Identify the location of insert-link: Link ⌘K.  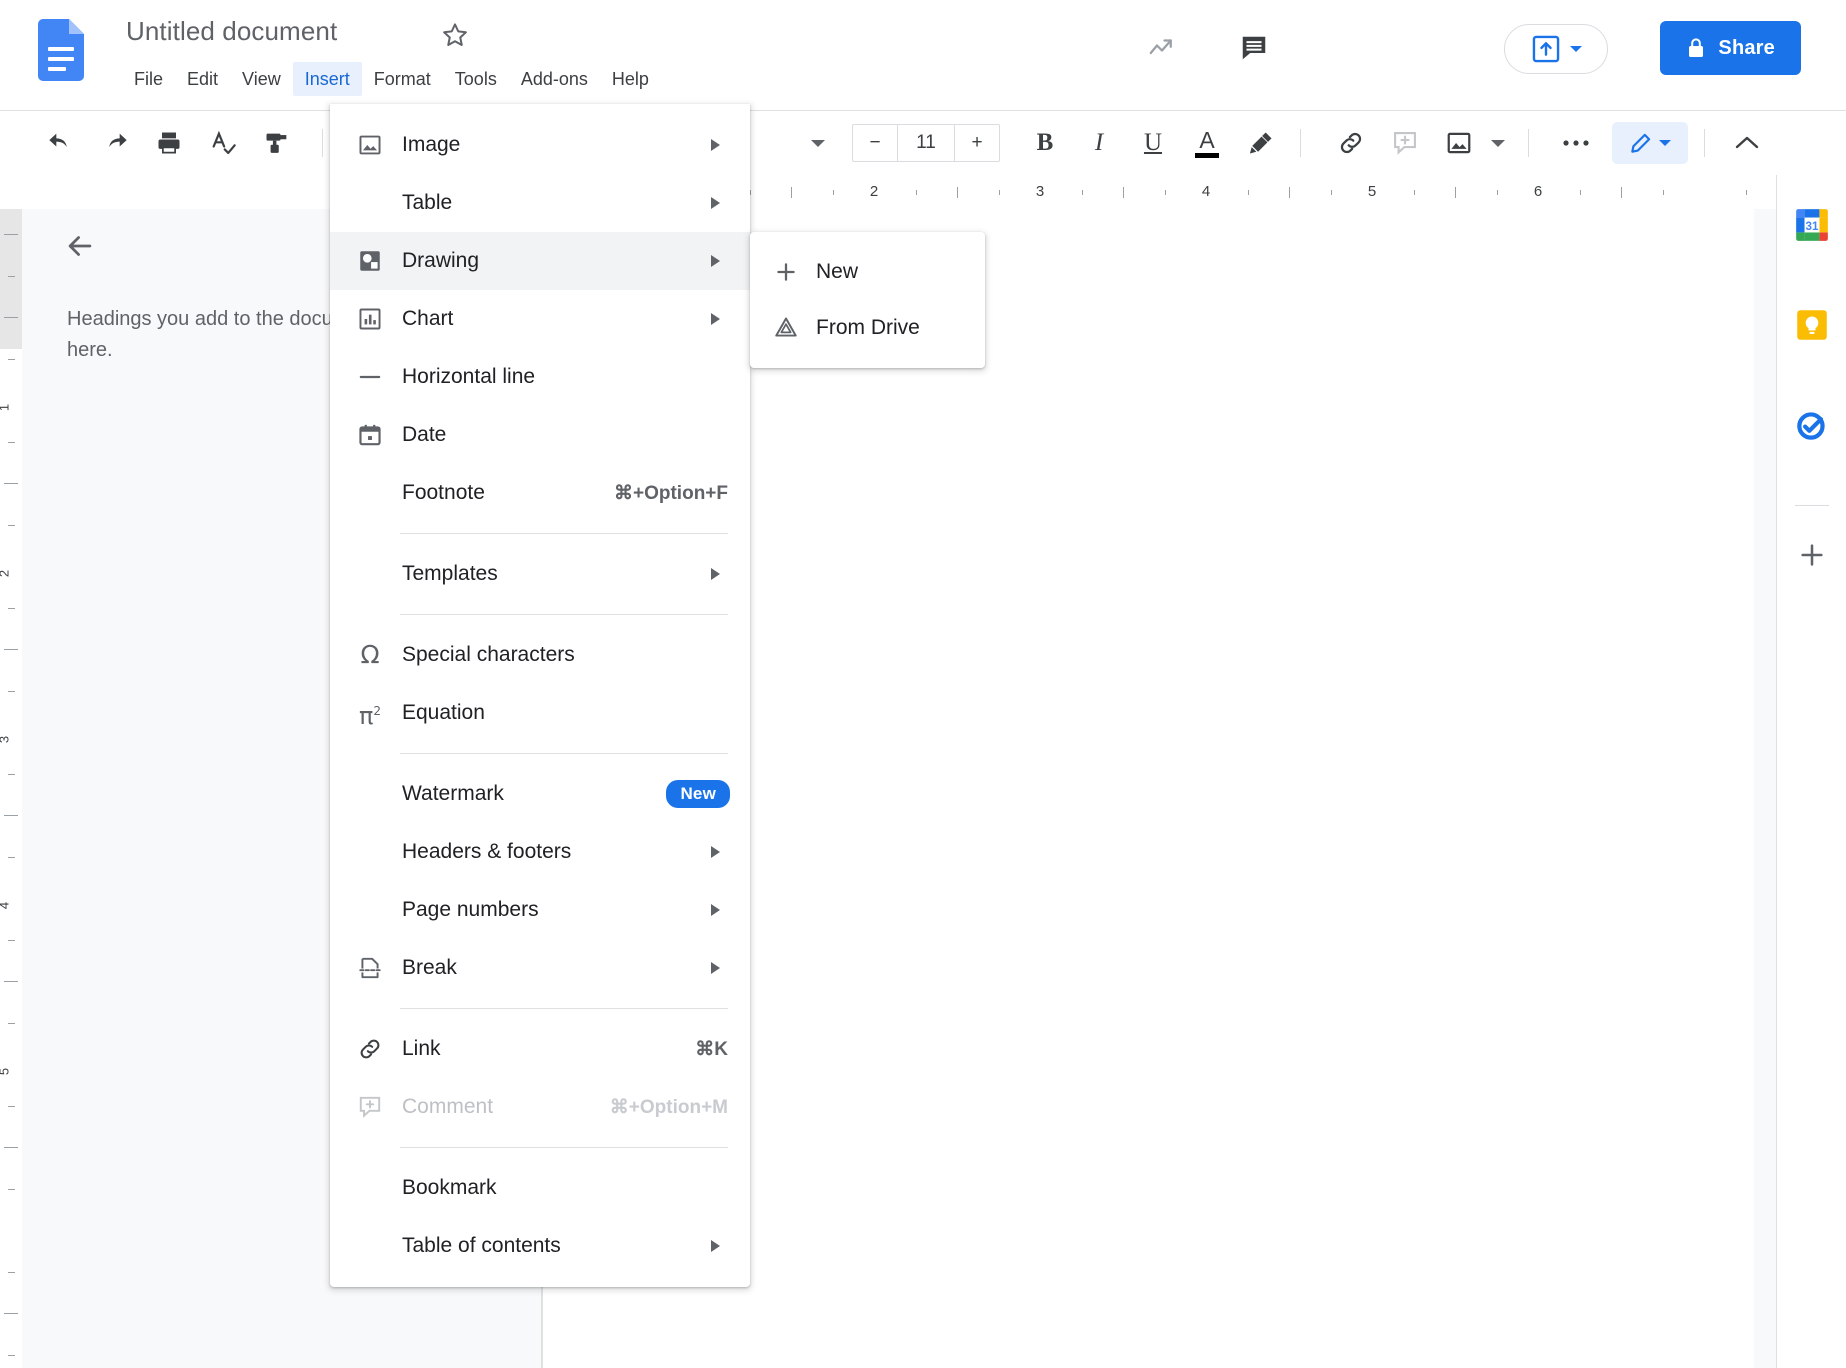
(540, 1049).